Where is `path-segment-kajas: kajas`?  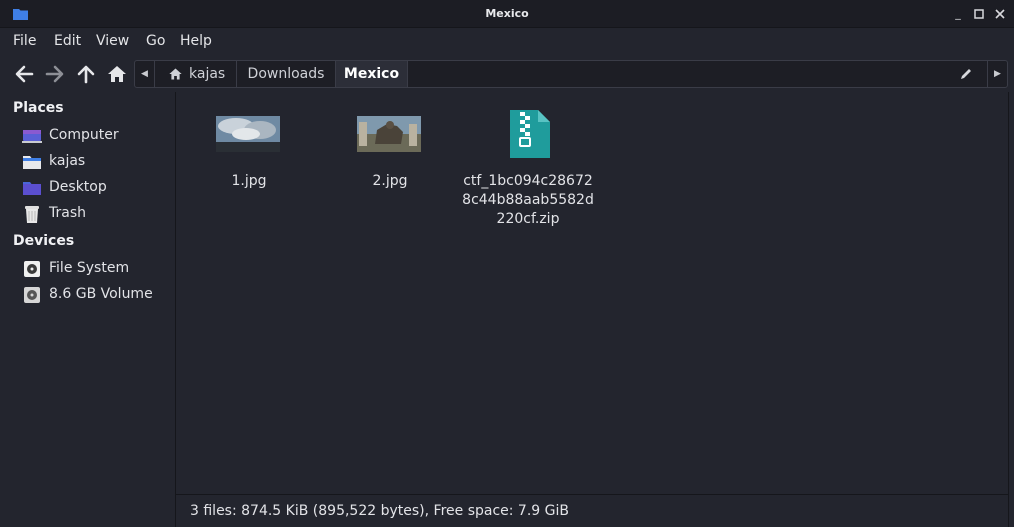 path-segment-kajas: kajas is located at coordinates (196, 74).